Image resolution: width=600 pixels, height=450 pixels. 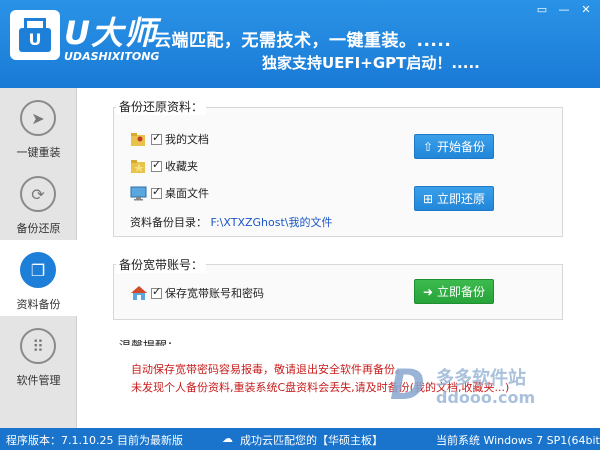 I want to click on broadband-item: 保存宽带账号和密码, so click(x=197, y=293).